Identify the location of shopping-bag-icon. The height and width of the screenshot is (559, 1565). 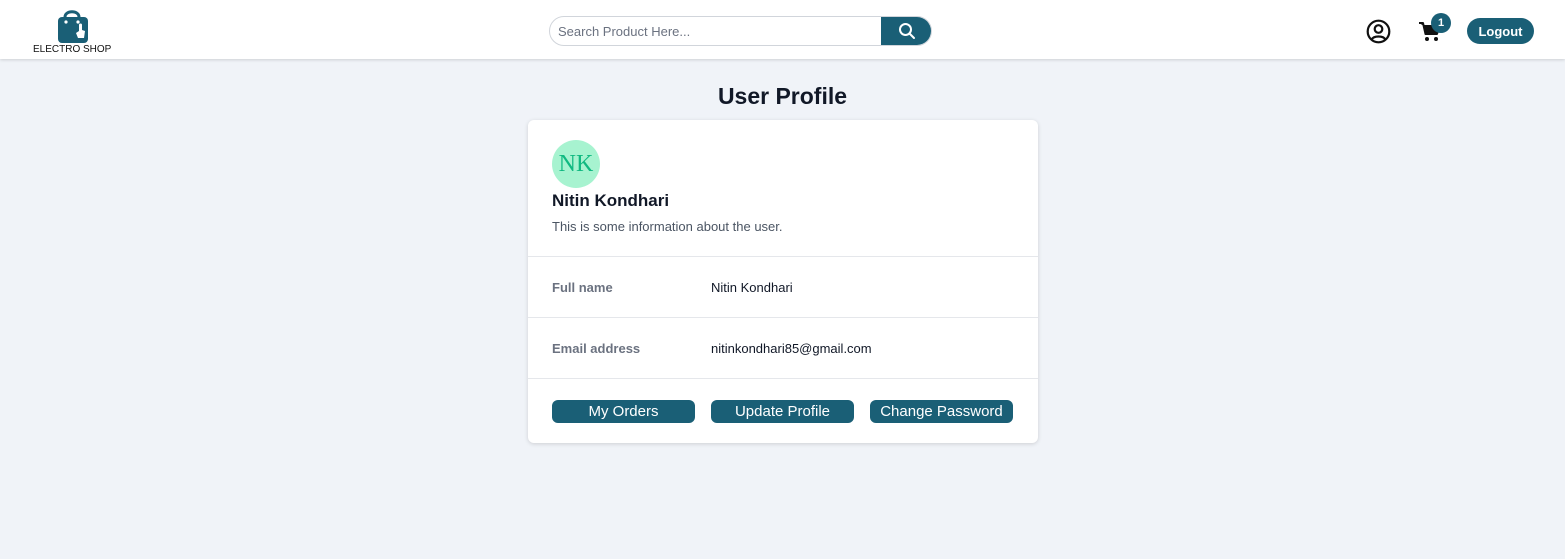
(73, 26).